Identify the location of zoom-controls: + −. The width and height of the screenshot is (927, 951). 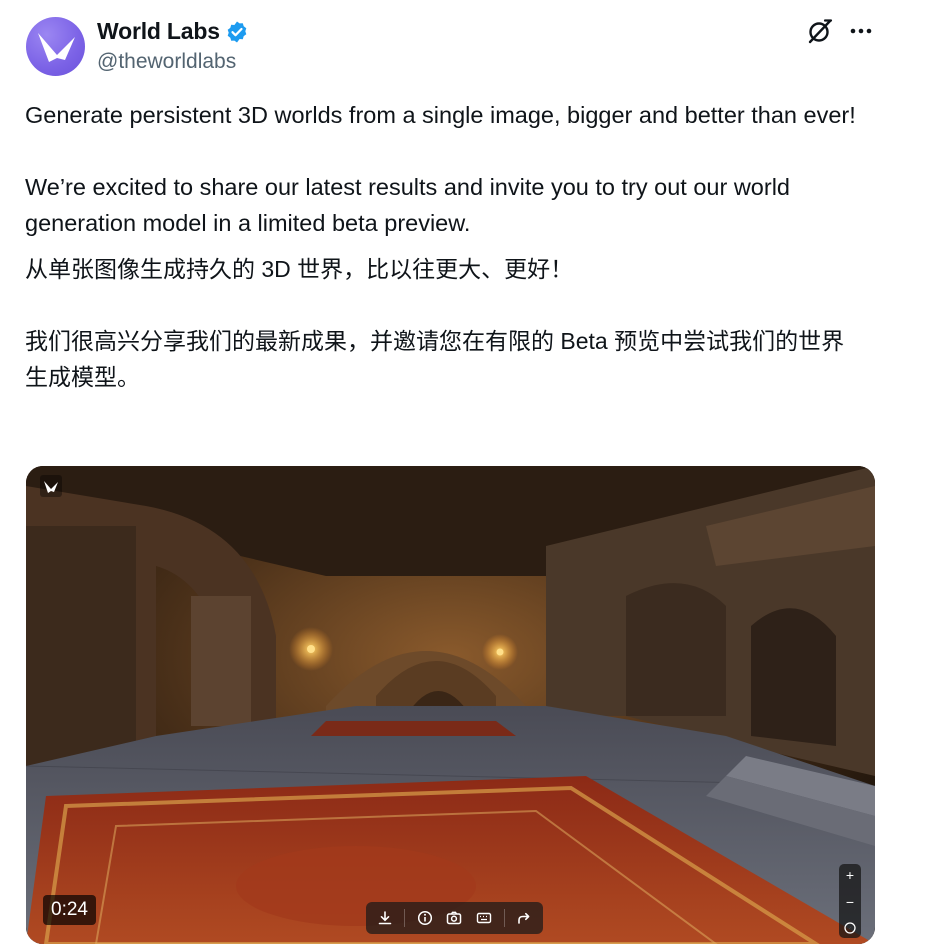
(850, 901).